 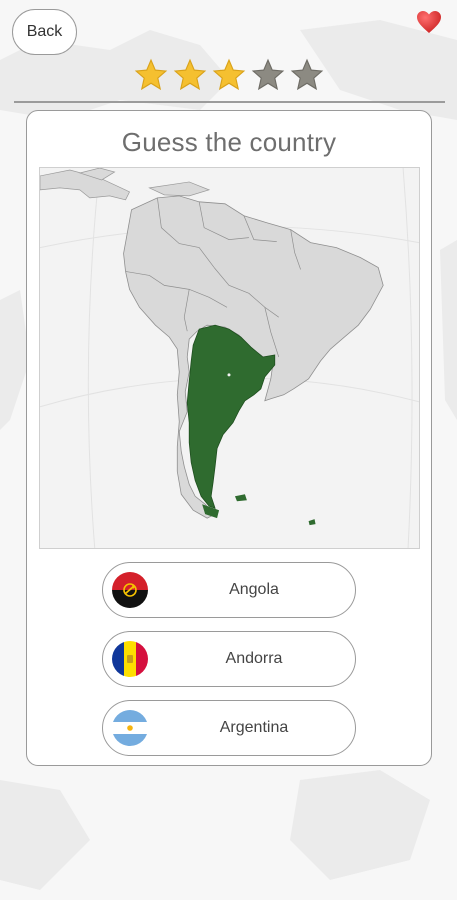 What do you see at coordinates (429, 22) in the screenshot?
I see `heart-icon` at bounding box center [429, 22].